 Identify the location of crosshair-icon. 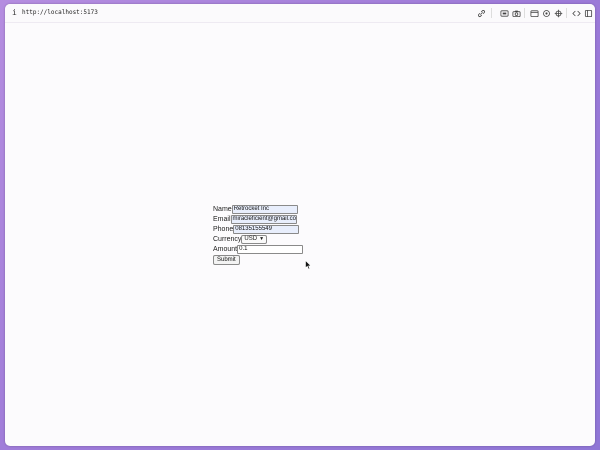
(558, 13).